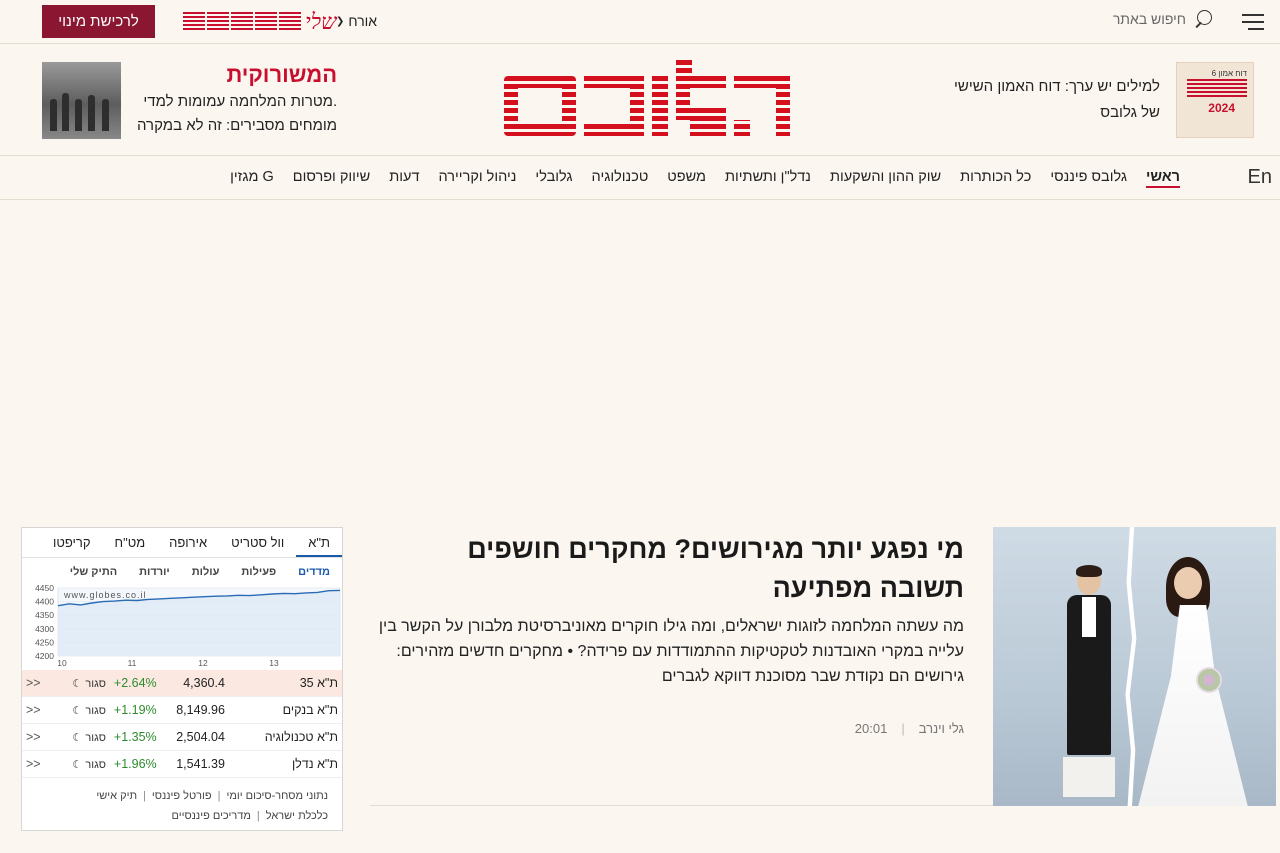 This screenshot has width=1280, height=853. I want to click on nav-item: טכנולוגיה, so click(620, 178).